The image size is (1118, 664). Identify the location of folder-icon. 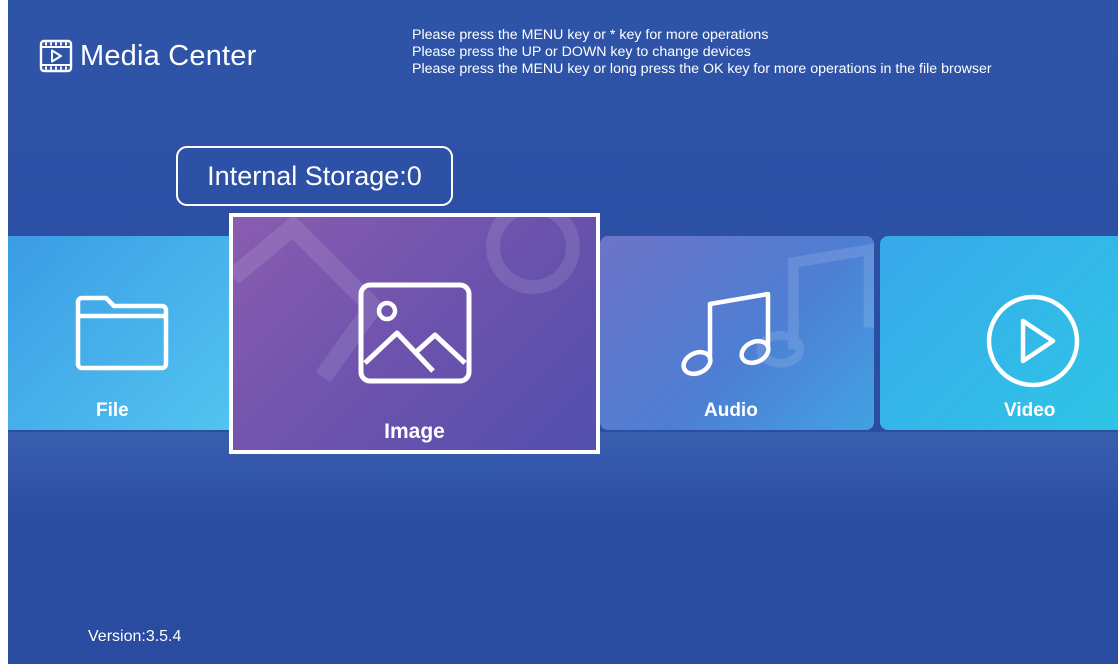
(122, 333).